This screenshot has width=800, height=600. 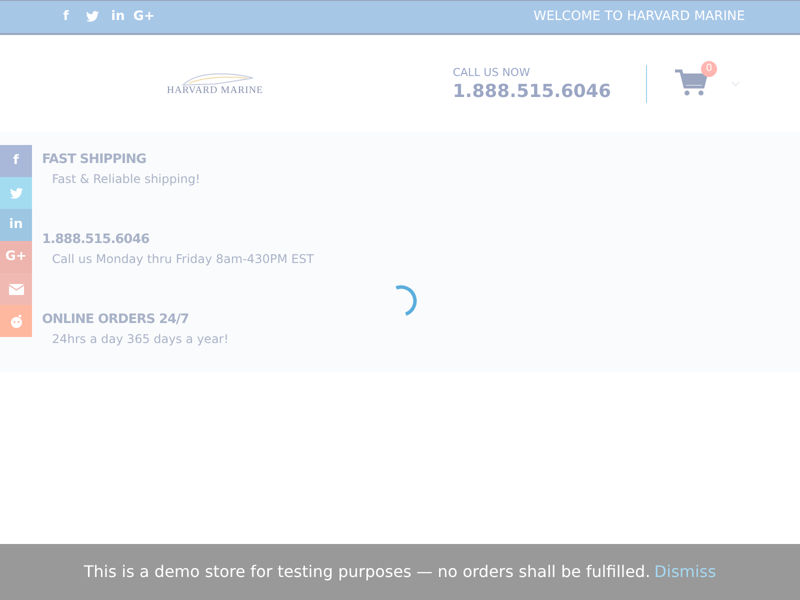 I want to click on social-link: f, so click(x=66, y=17).